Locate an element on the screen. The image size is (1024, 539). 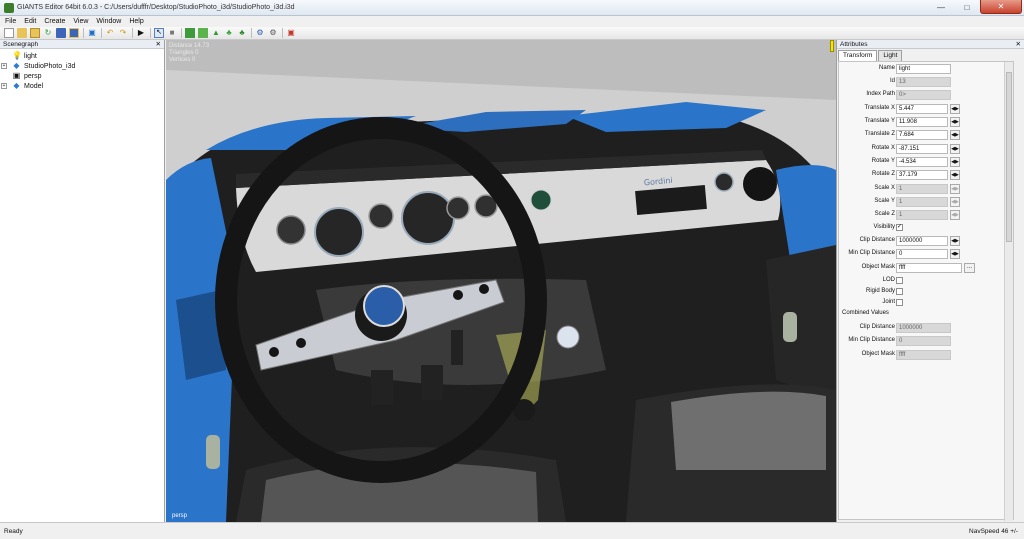
status-text: Ready is located at coordinates (13, 531).